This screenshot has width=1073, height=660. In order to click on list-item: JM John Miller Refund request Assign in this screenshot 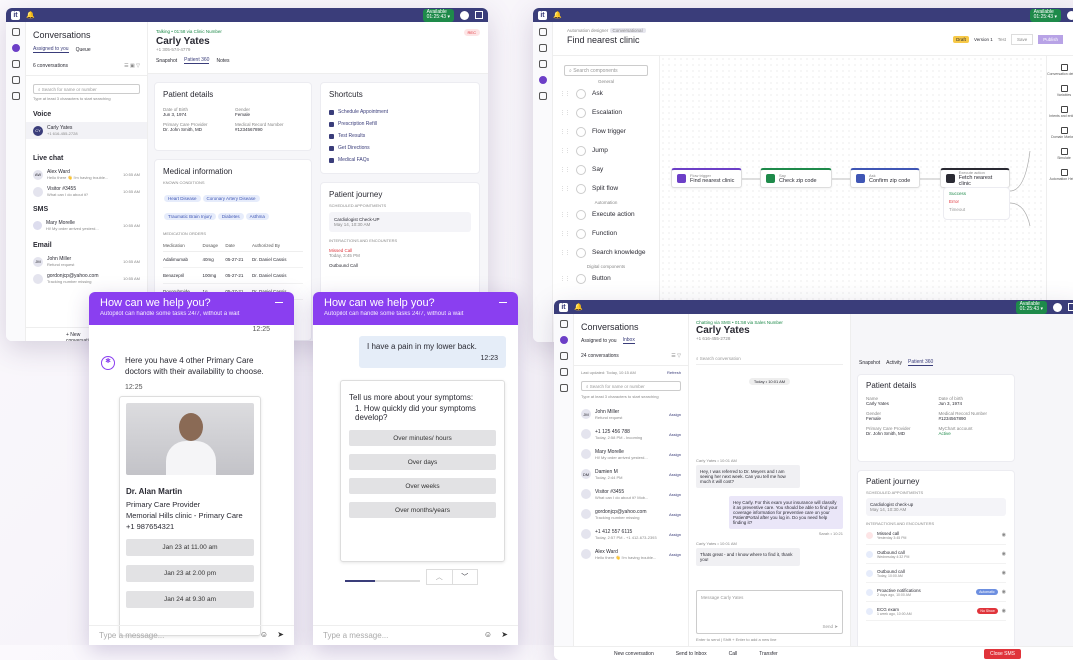, I will do `click(631, 414)`.